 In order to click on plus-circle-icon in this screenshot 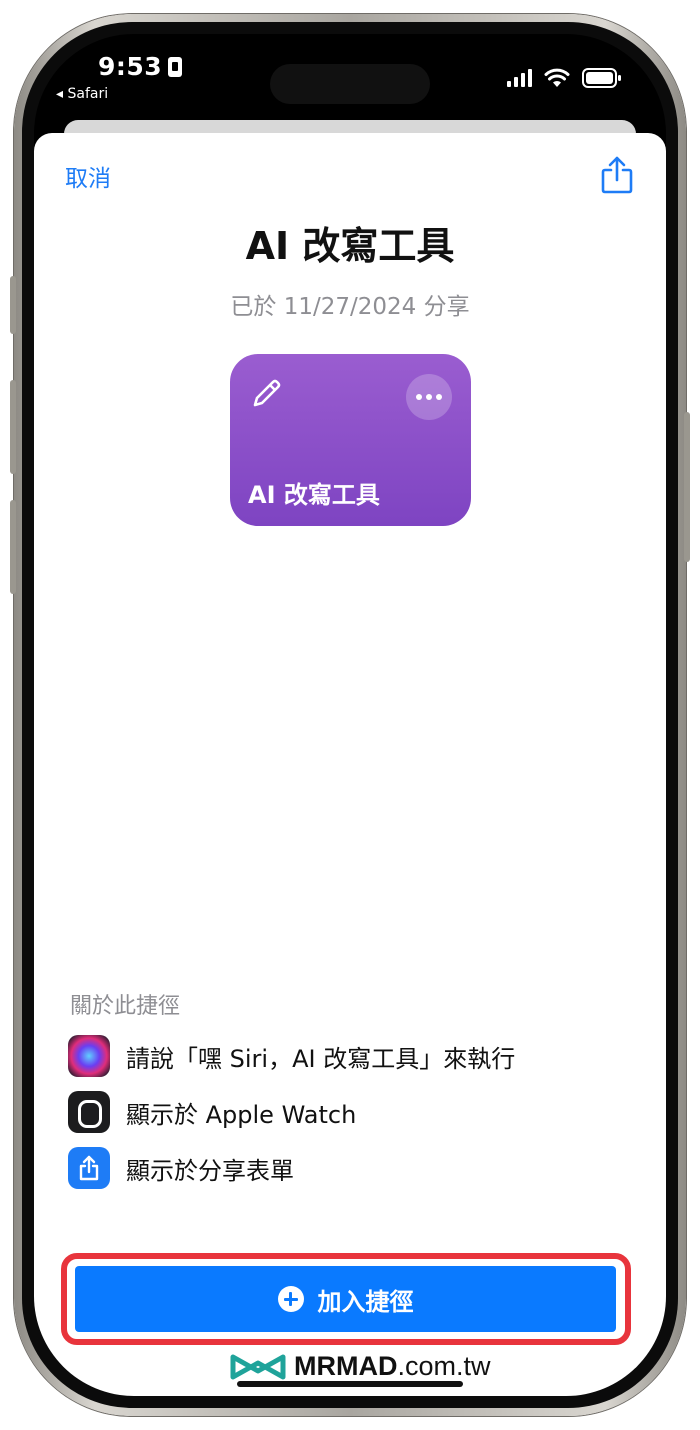, I will do `click(290, 1299)`.